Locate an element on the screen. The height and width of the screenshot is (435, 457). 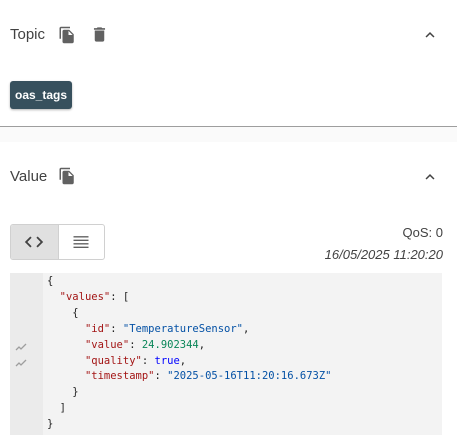
delete-topic-button is located at coordinates (99, 34).